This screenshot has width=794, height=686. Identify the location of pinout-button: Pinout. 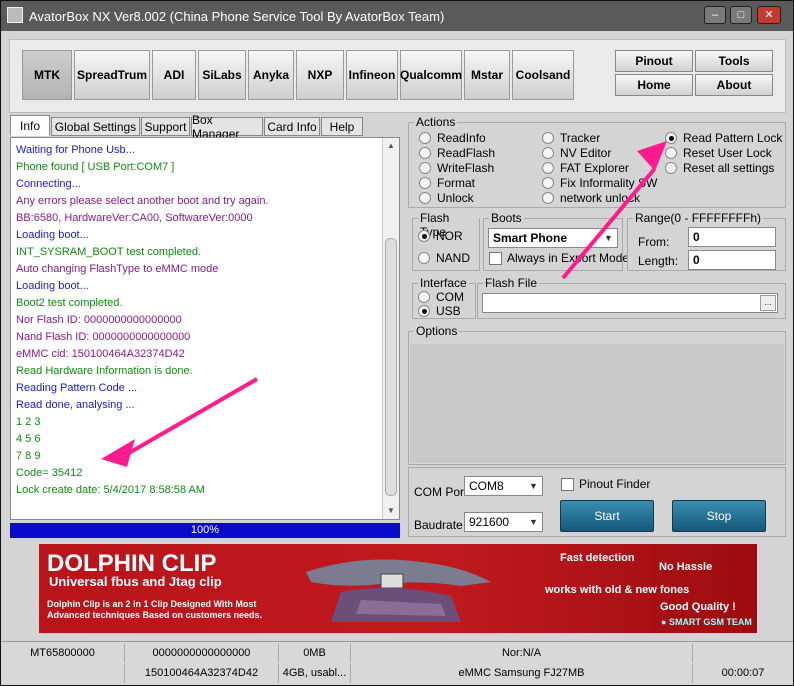
(654, 61).